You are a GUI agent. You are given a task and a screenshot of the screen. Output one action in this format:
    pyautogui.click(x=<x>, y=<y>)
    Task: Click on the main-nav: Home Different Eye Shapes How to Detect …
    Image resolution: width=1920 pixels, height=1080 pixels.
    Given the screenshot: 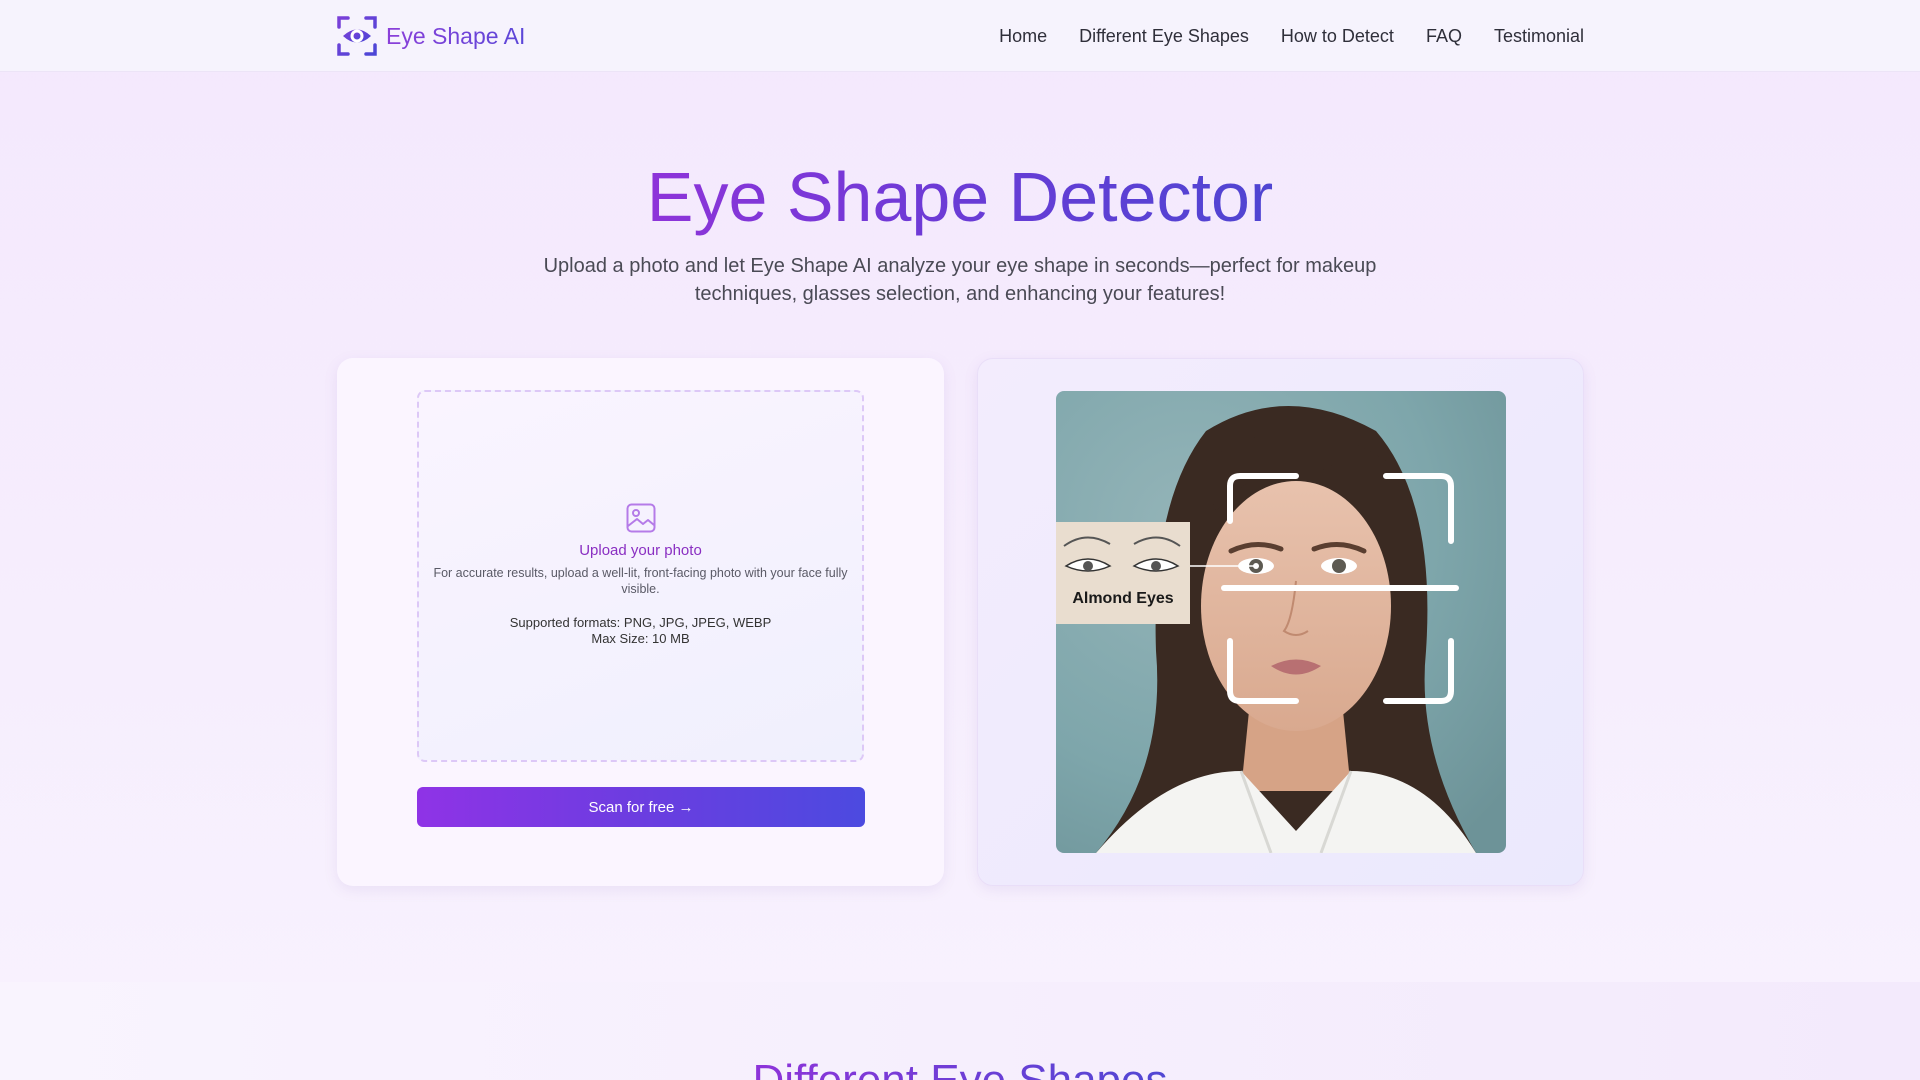 What is the action you would take?
    pyautogui.click(x=1291, y=36)
    